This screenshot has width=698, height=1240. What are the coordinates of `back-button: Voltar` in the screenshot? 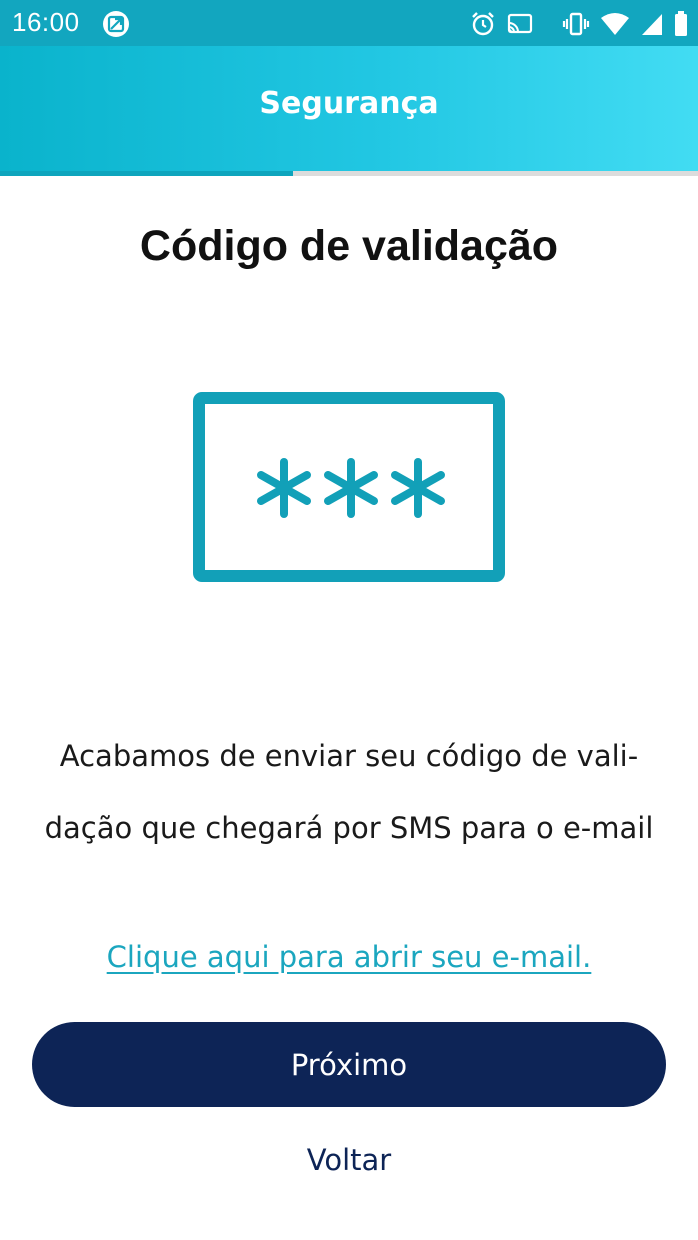 It's located at (349, 1160).